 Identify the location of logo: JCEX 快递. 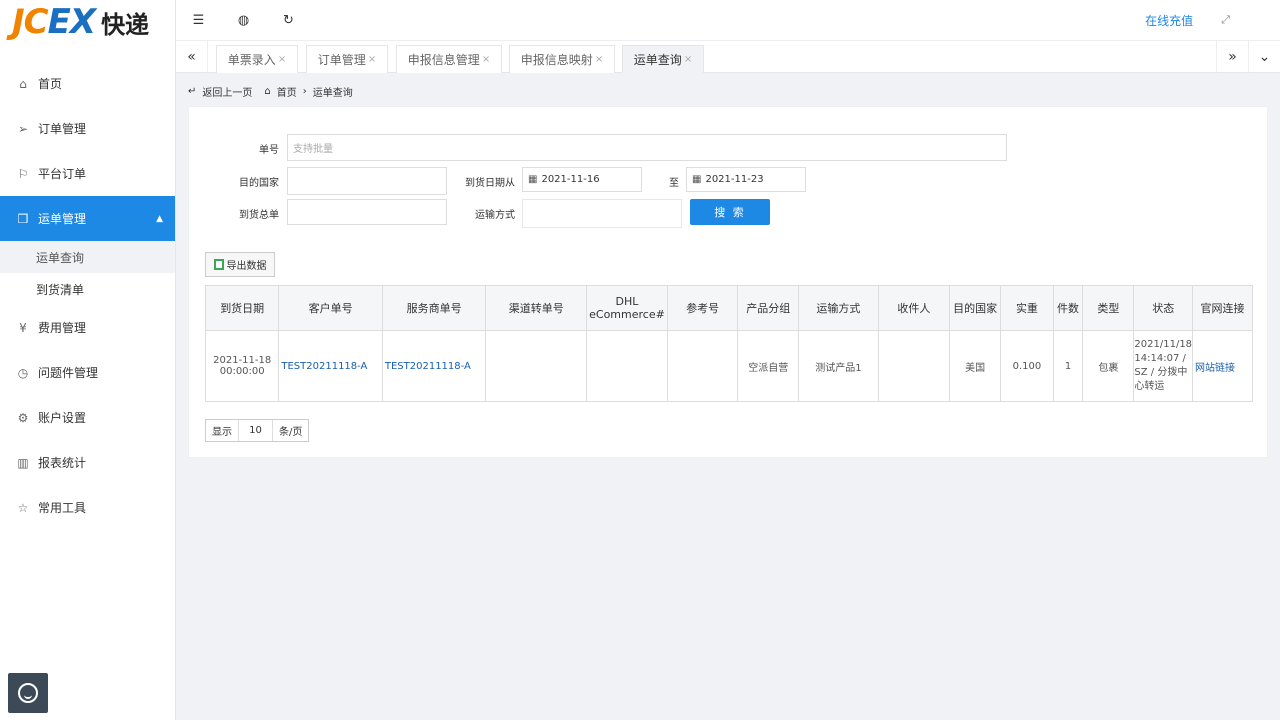
(87, 22).